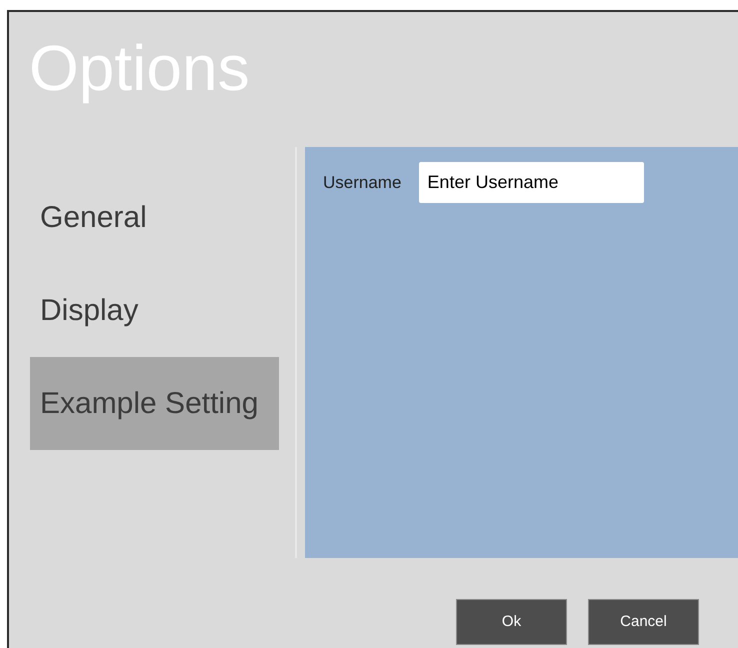 Image resolution: width=738 pixels, height=648 pixels. I want to click on sidebar-item: Display, so click(154, 310).